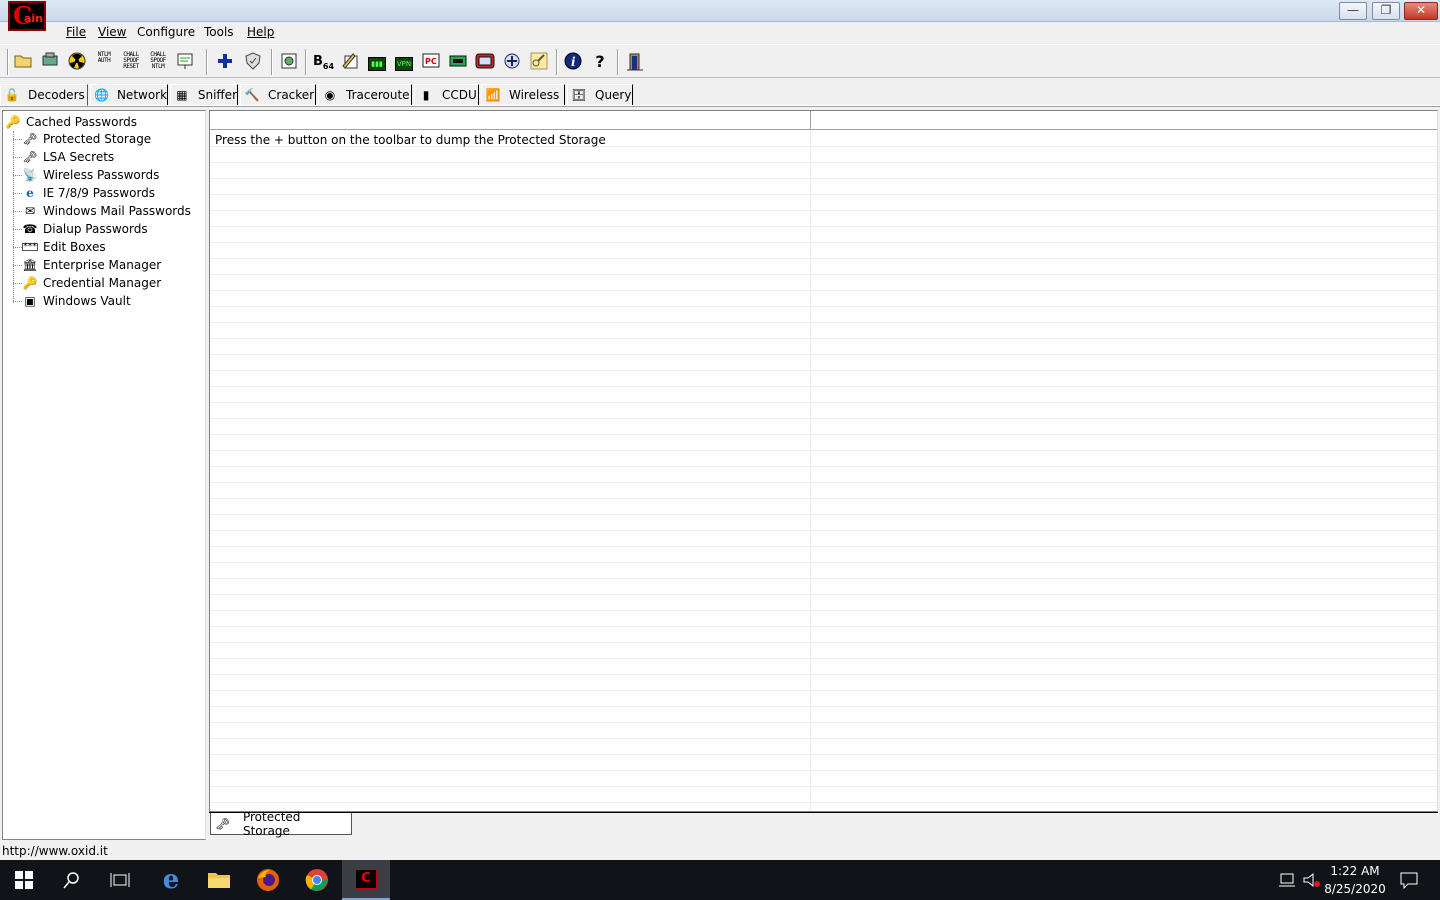 The image size is (1440, 900). I want to click on decoders-icon: 🔓, so click(12, 95).